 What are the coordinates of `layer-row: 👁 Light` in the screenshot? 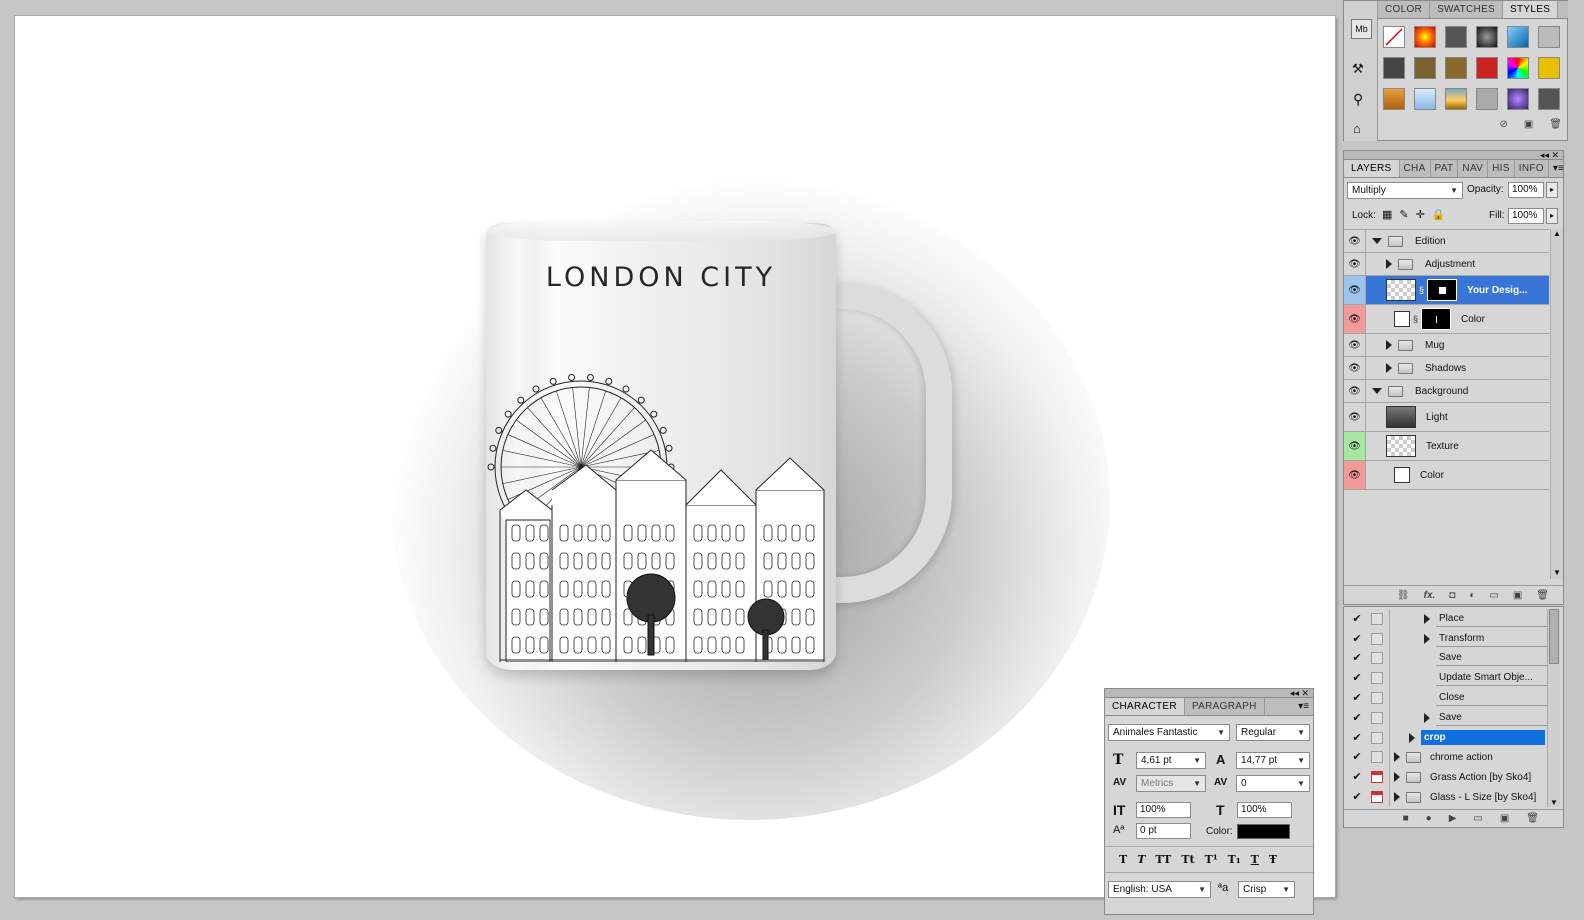 It's located at (1446, 417).